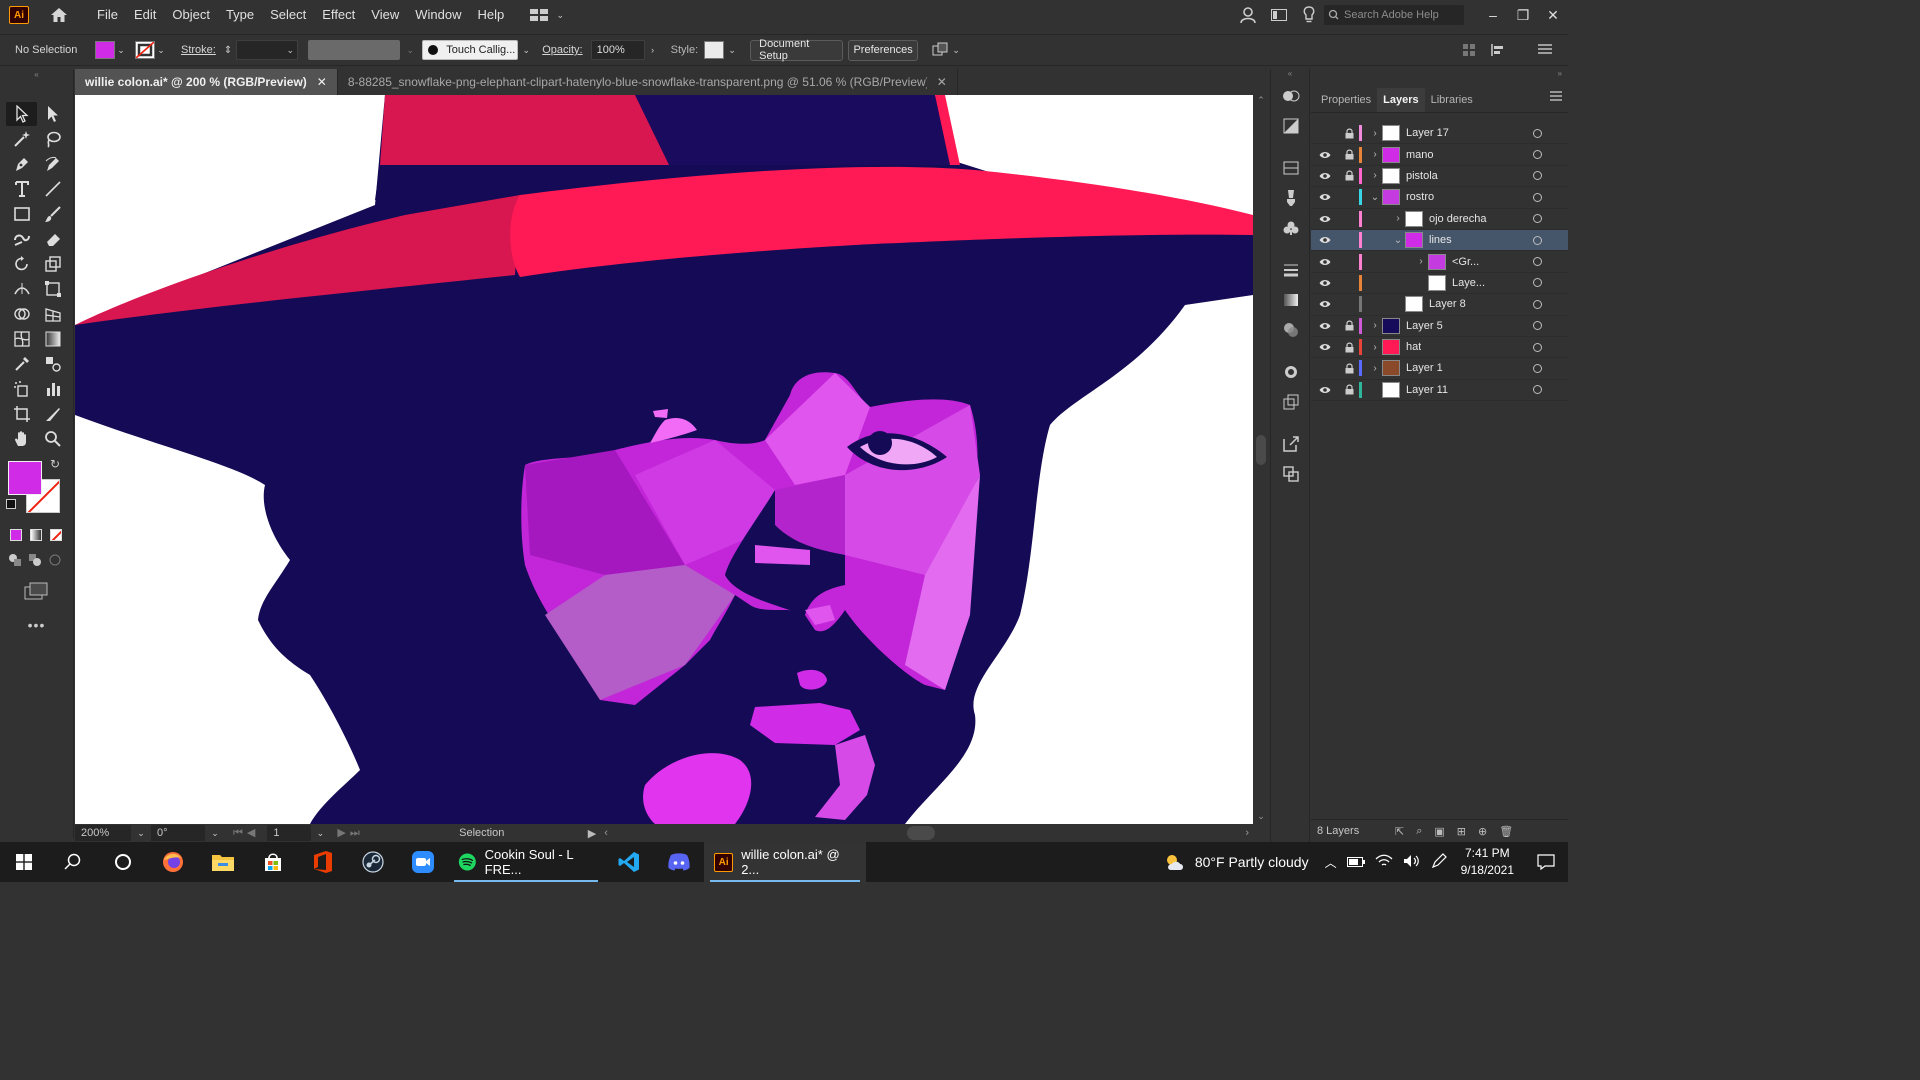 This screenshot has height=1080, width=1920. Describe the element at coordinates (1546, 862) in the screenshot. I see `notification-center-icon` at that location.